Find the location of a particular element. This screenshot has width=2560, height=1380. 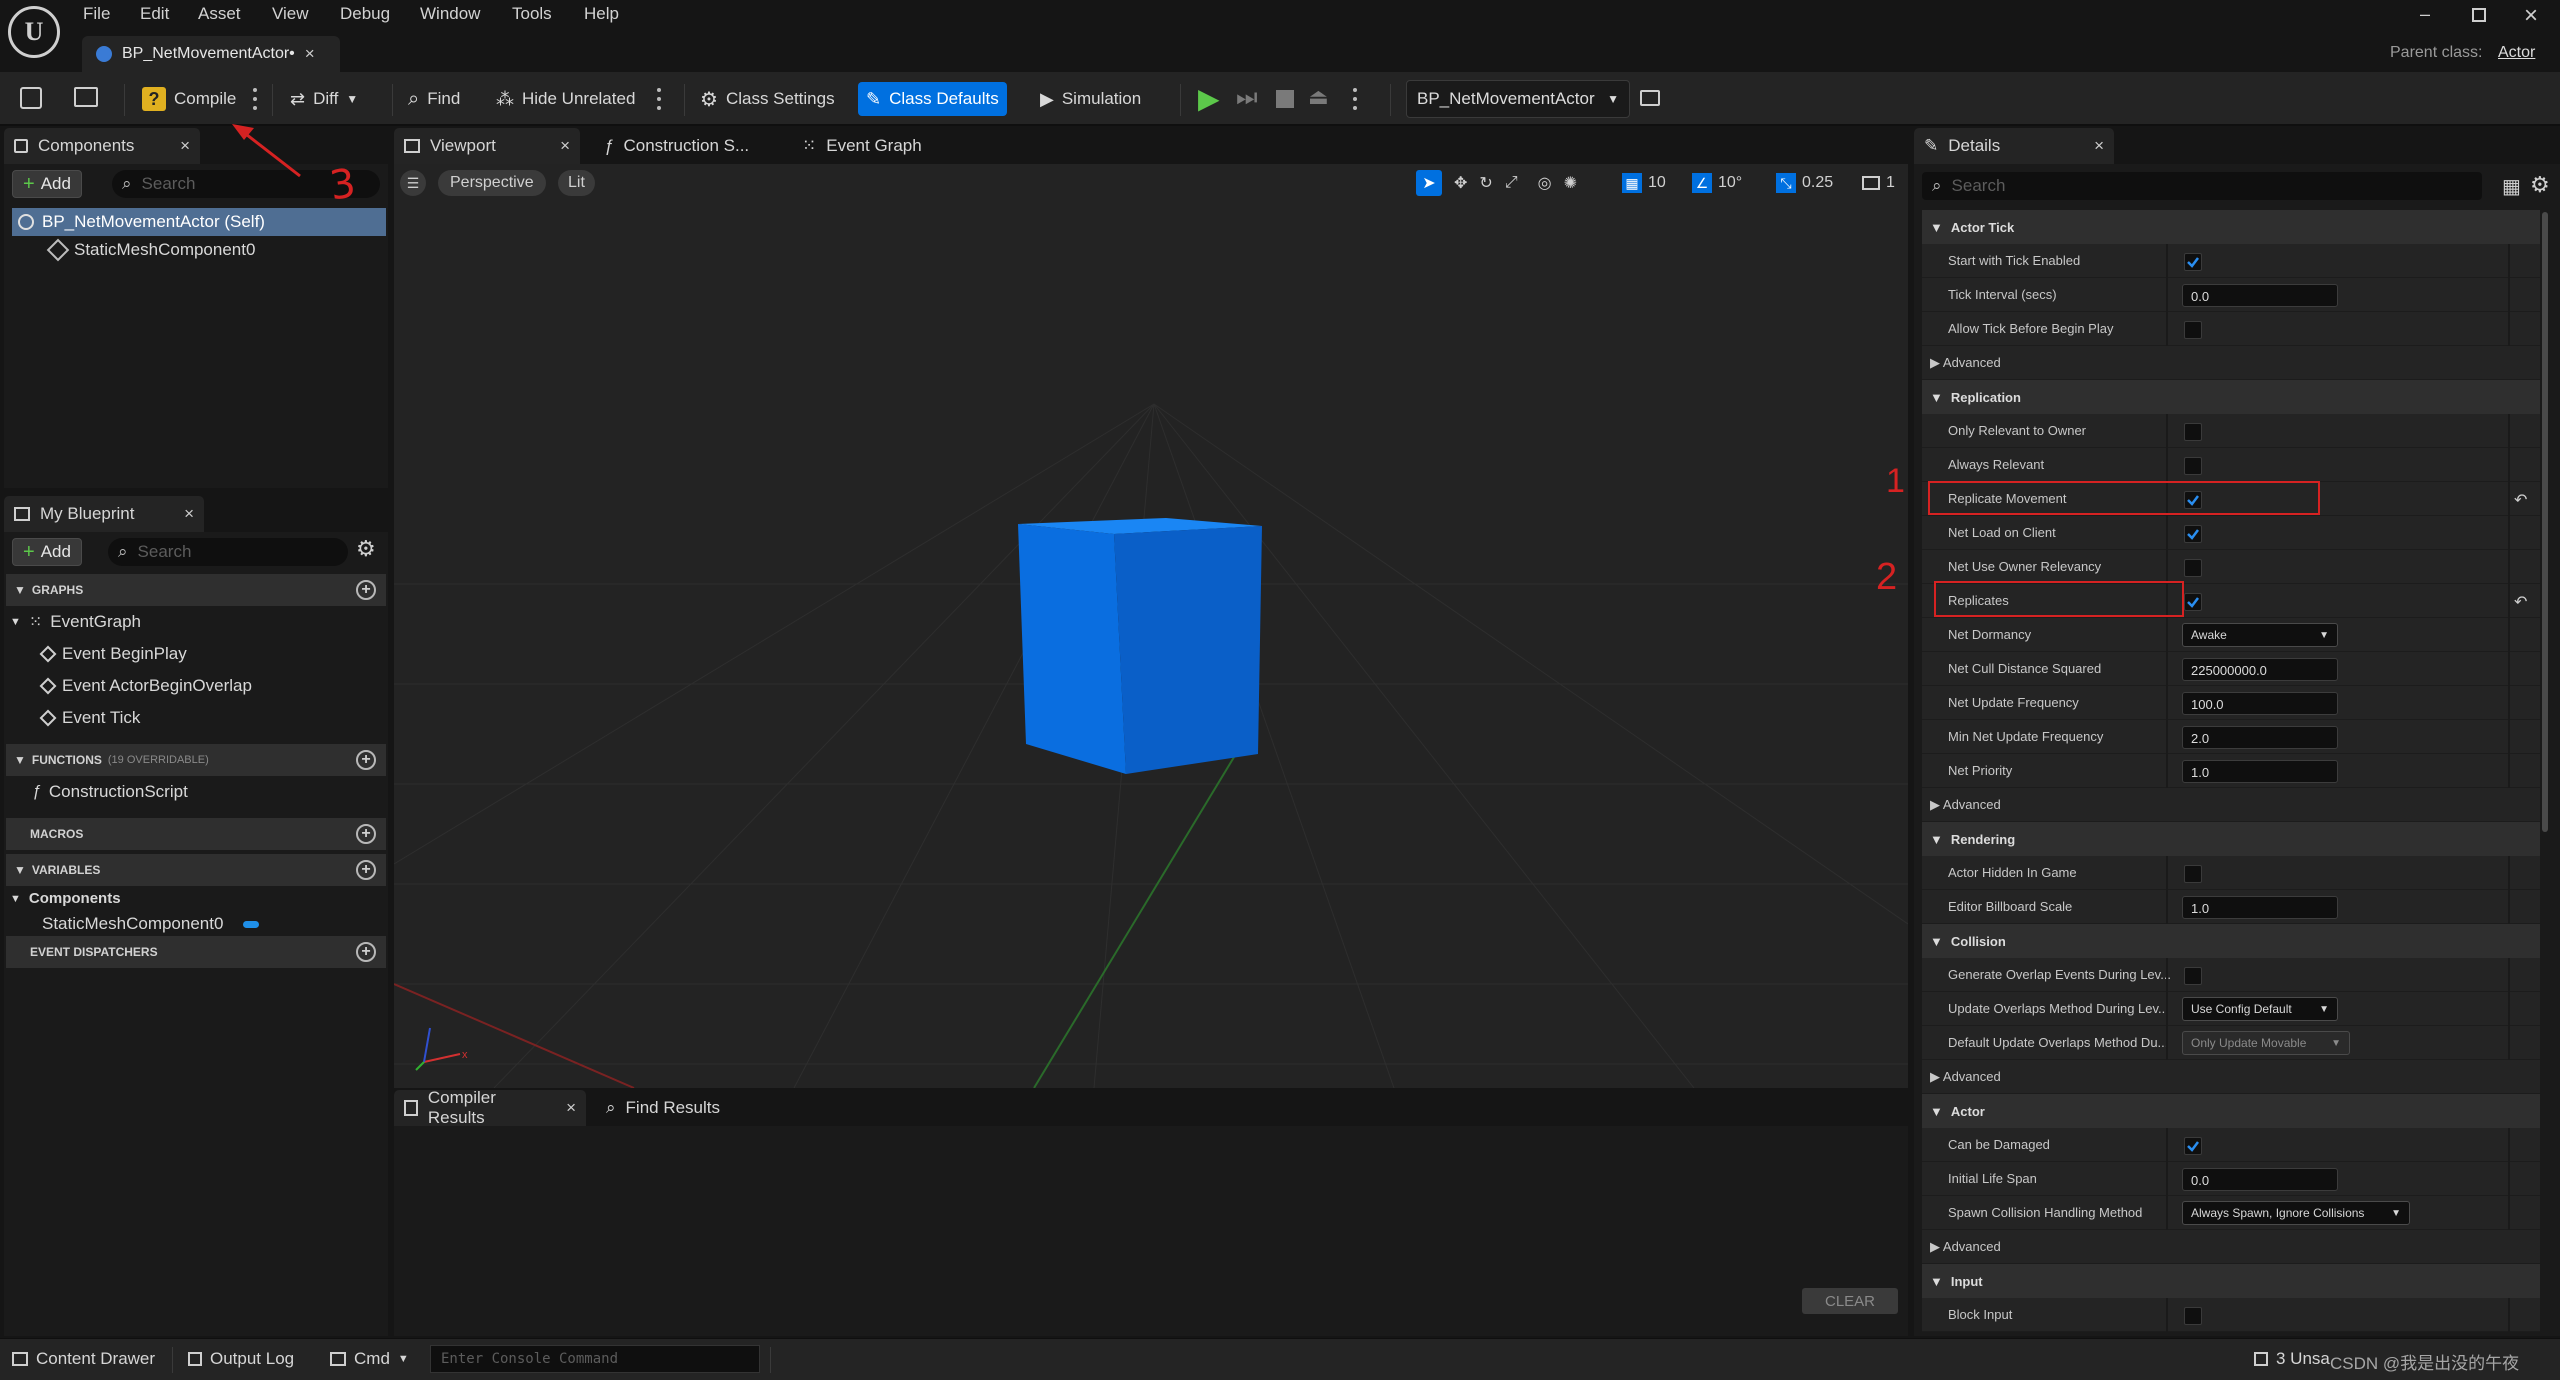

section-actor-tick: ▼ Actor Tick is located at coordinates (2231, 227).